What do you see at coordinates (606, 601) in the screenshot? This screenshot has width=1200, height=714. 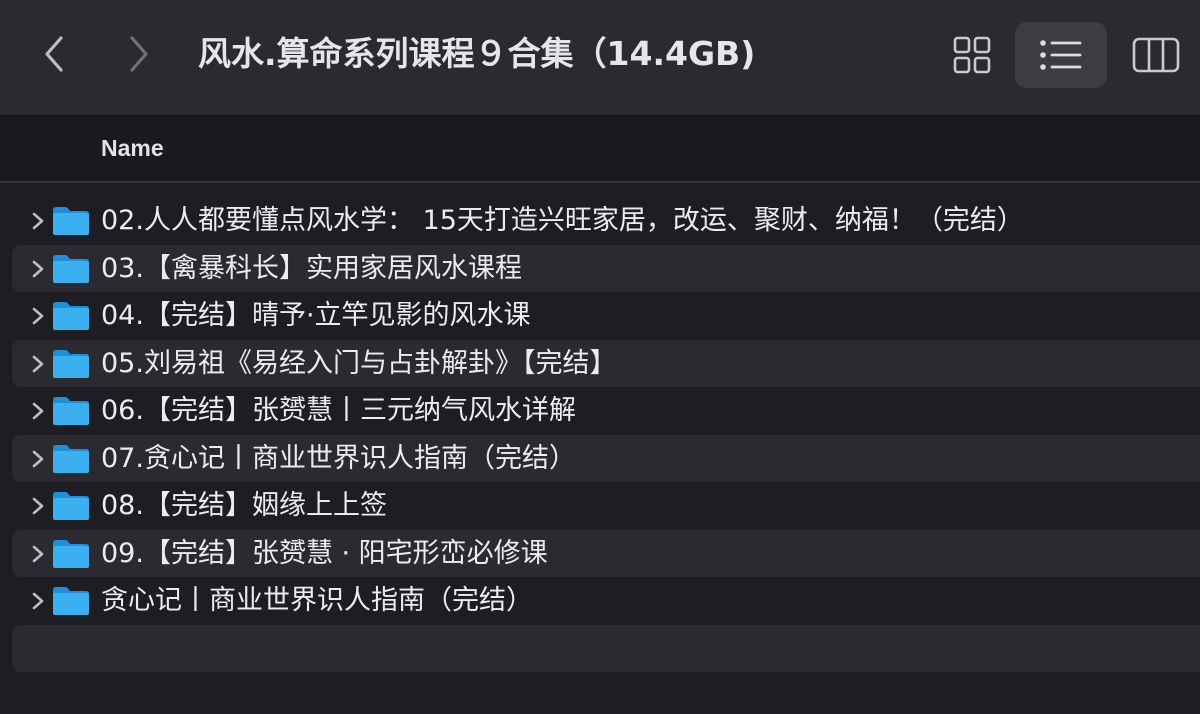 I see `list-item: 贪心记丨商业世界识人指南（完结）` at bounding box center [606, 601].